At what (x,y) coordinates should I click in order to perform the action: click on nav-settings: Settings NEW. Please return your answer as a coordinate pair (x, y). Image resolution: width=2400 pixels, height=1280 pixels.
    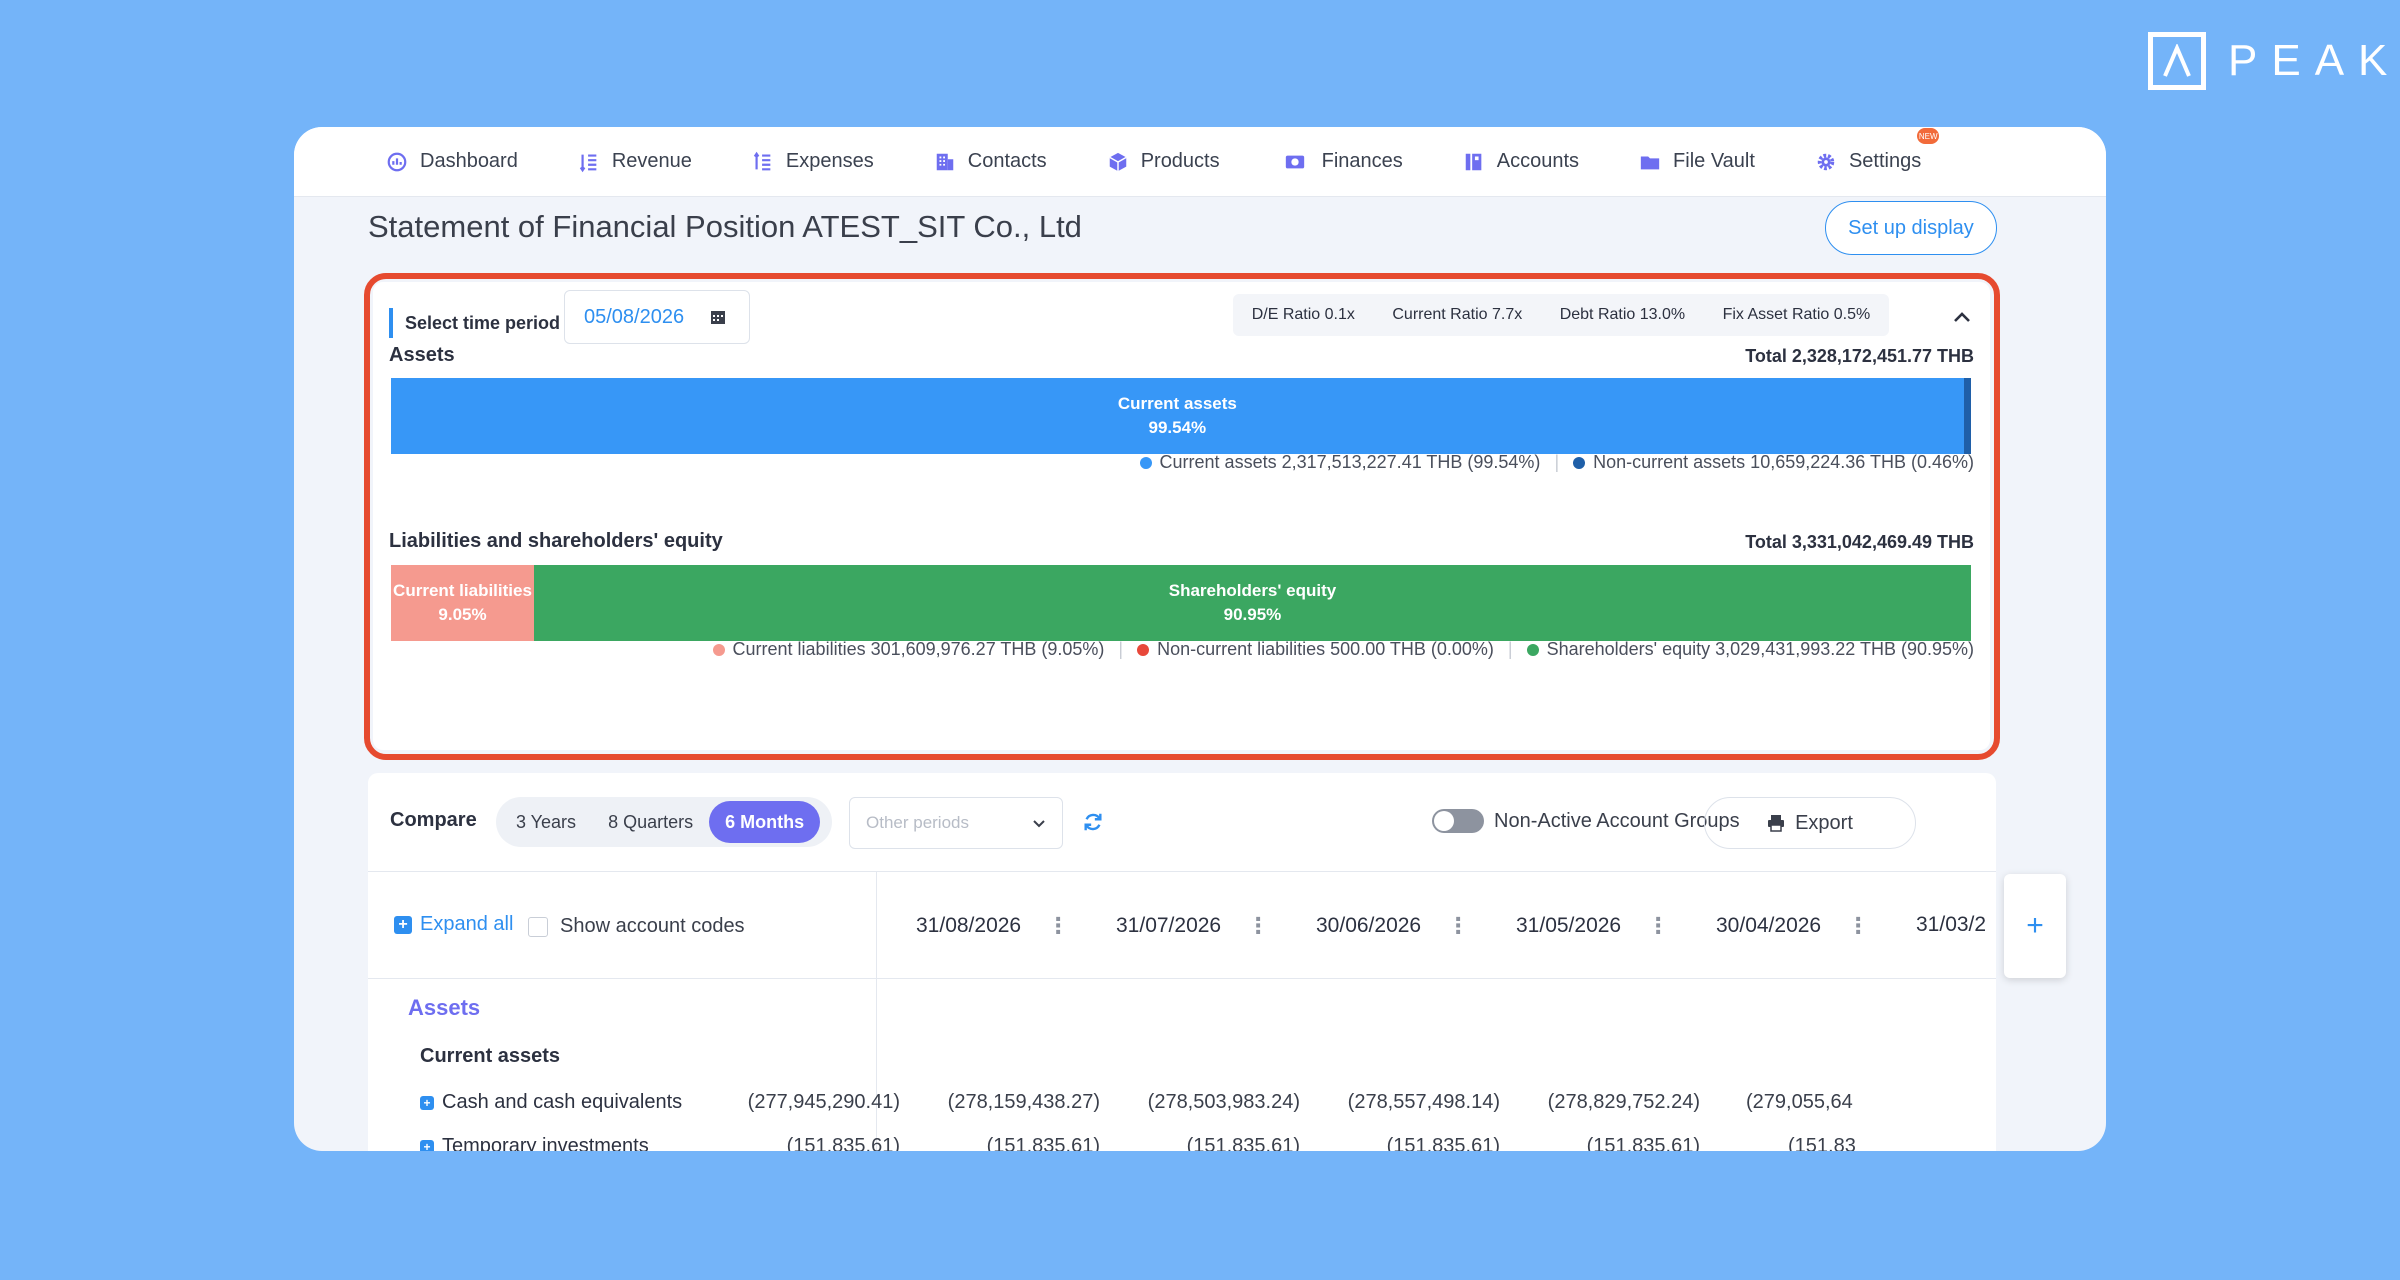
    Looking at the image, I should click on (1877, 150).